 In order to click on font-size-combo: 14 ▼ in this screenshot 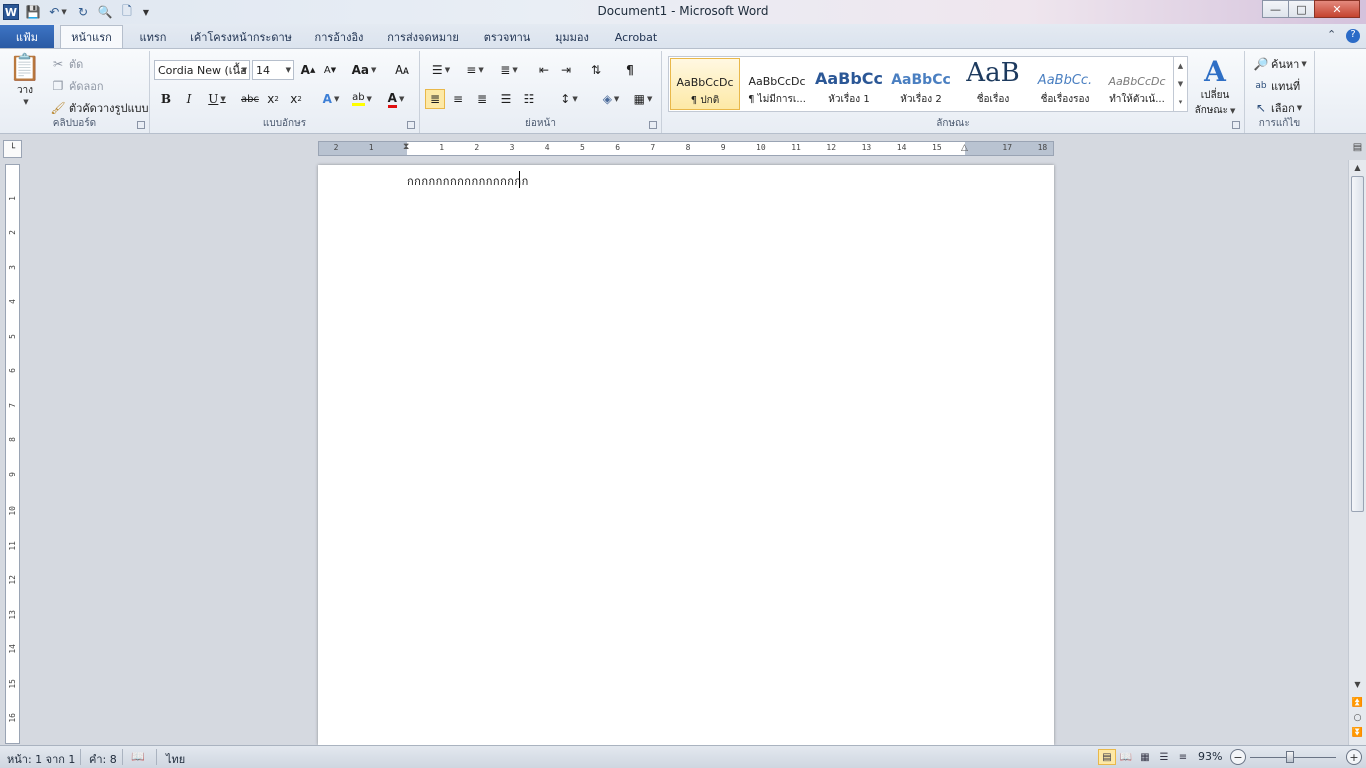, I will do `click(273, 70)`.